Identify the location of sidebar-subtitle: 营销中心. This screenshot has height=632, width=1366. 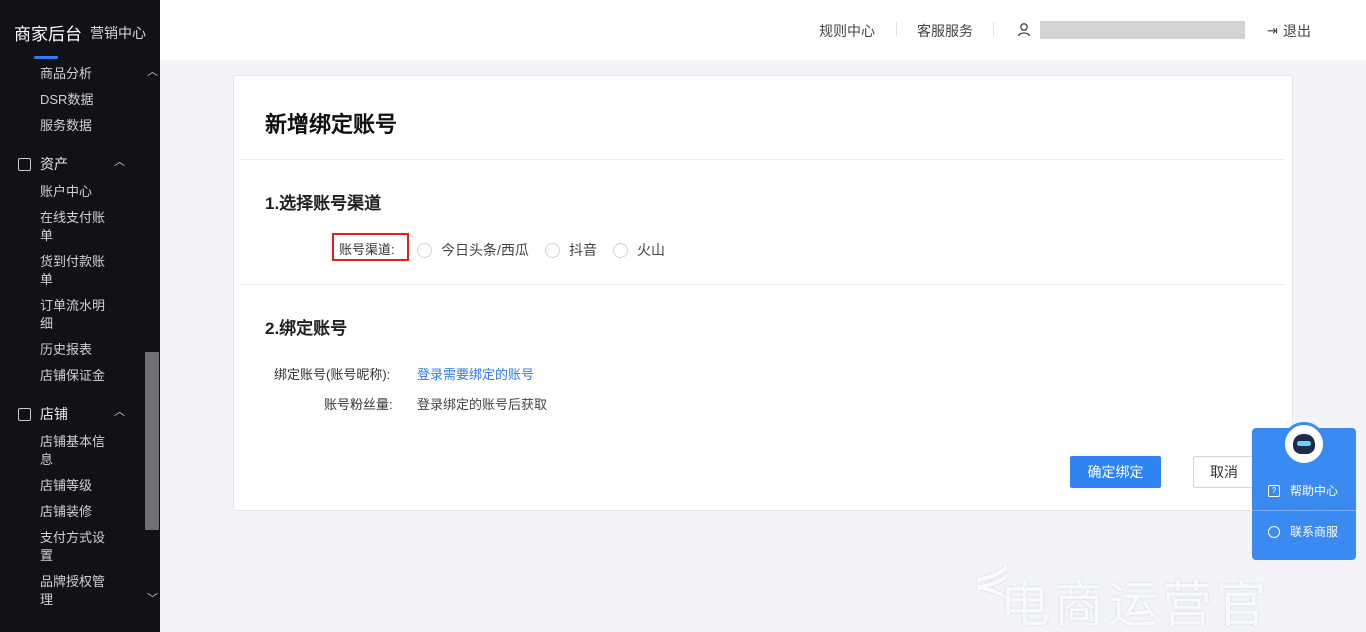
(118, 33).